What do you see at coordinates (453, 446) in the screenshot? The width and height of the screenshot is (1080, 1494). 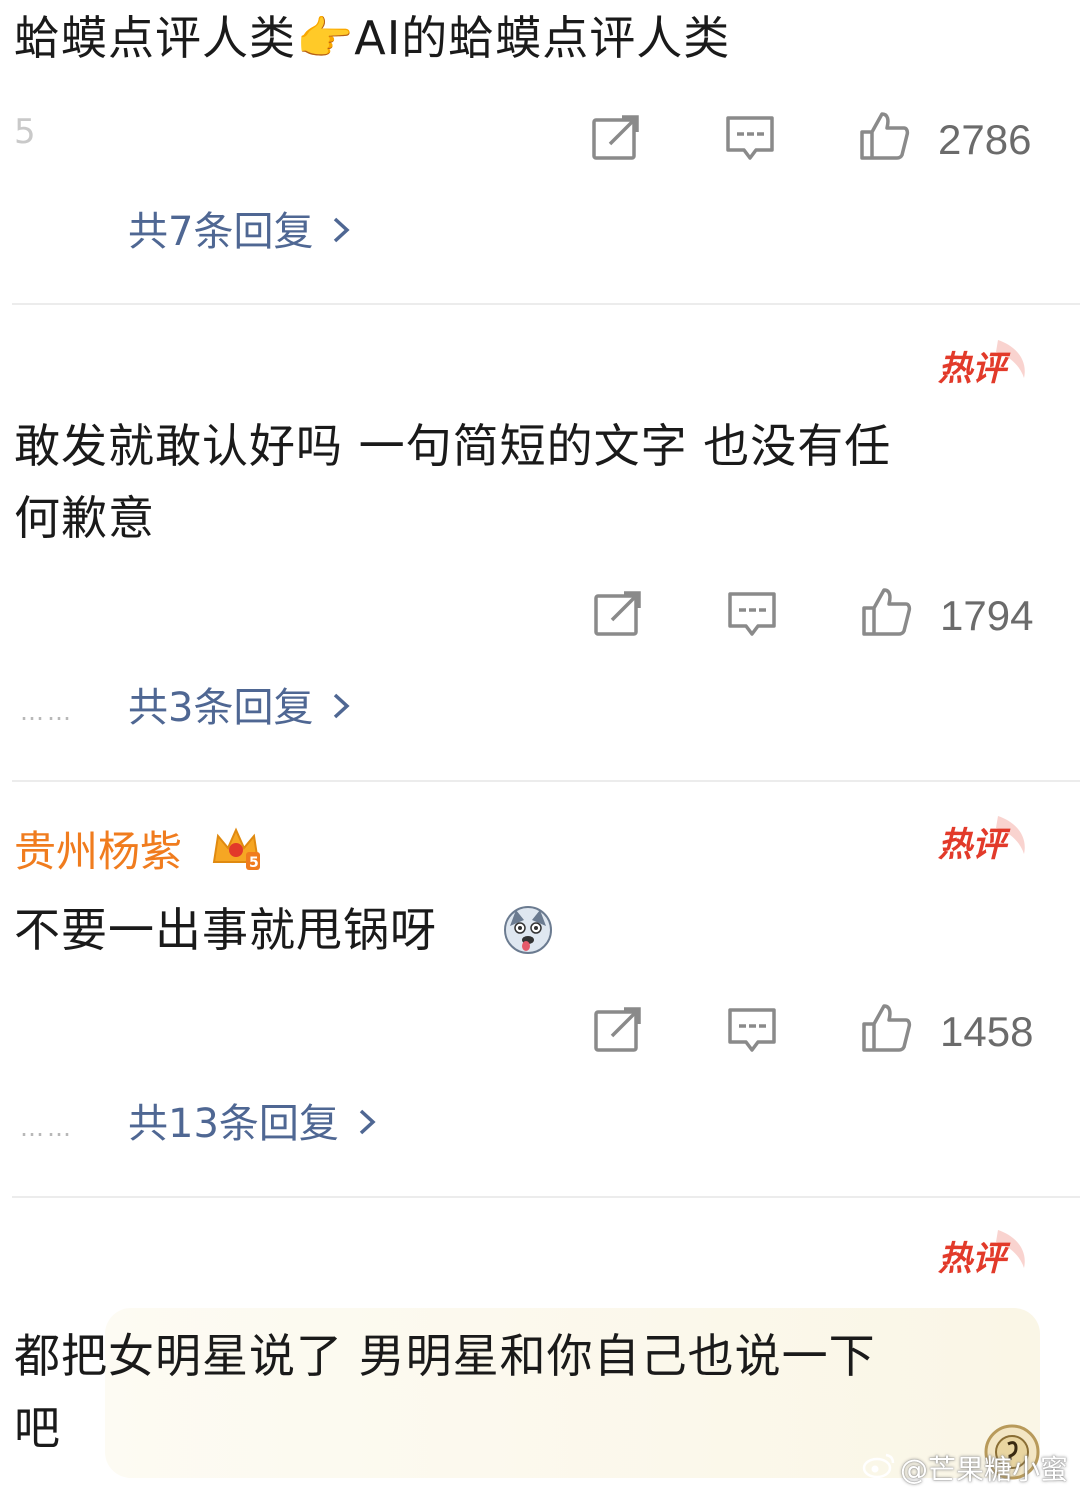 I see `comment-text-line: 敢发就敢认好吗 一句简短的文字 也没有任` at bounding box center [453, 446].